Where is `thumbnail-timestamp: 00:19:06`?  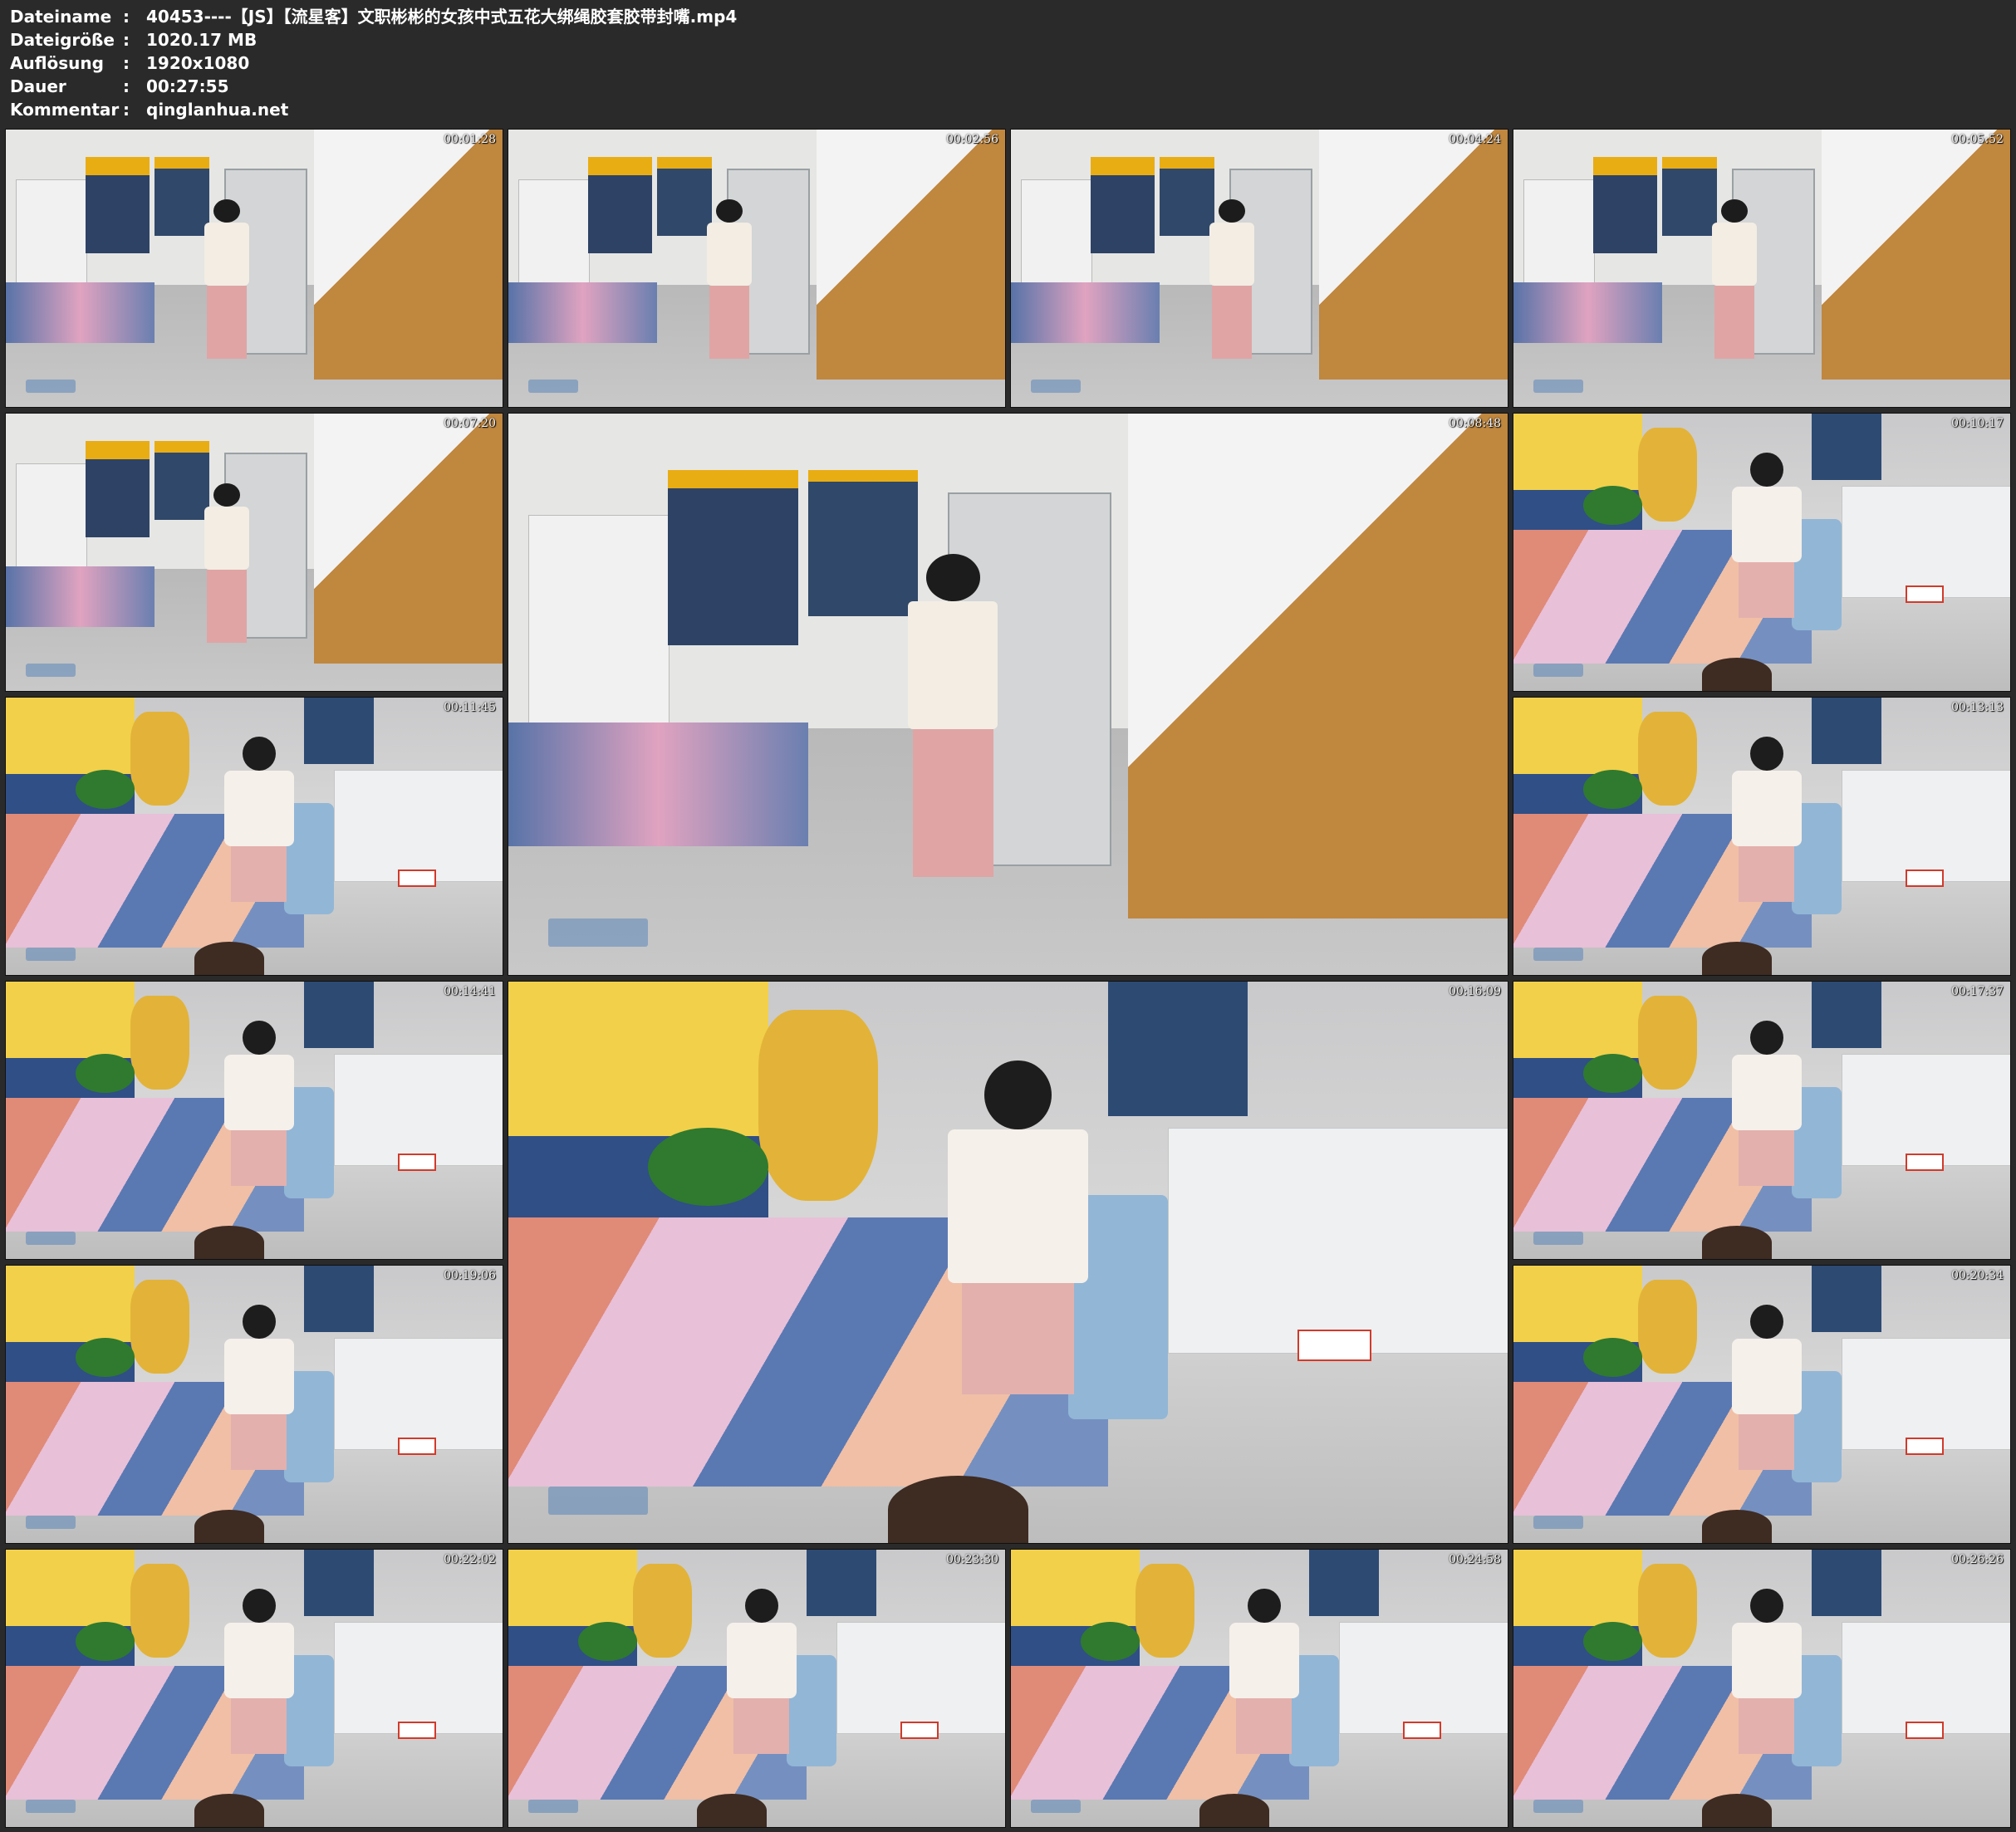
thumbnail-timestamp: 00:19:06 is located at coordinates (470, 1275).